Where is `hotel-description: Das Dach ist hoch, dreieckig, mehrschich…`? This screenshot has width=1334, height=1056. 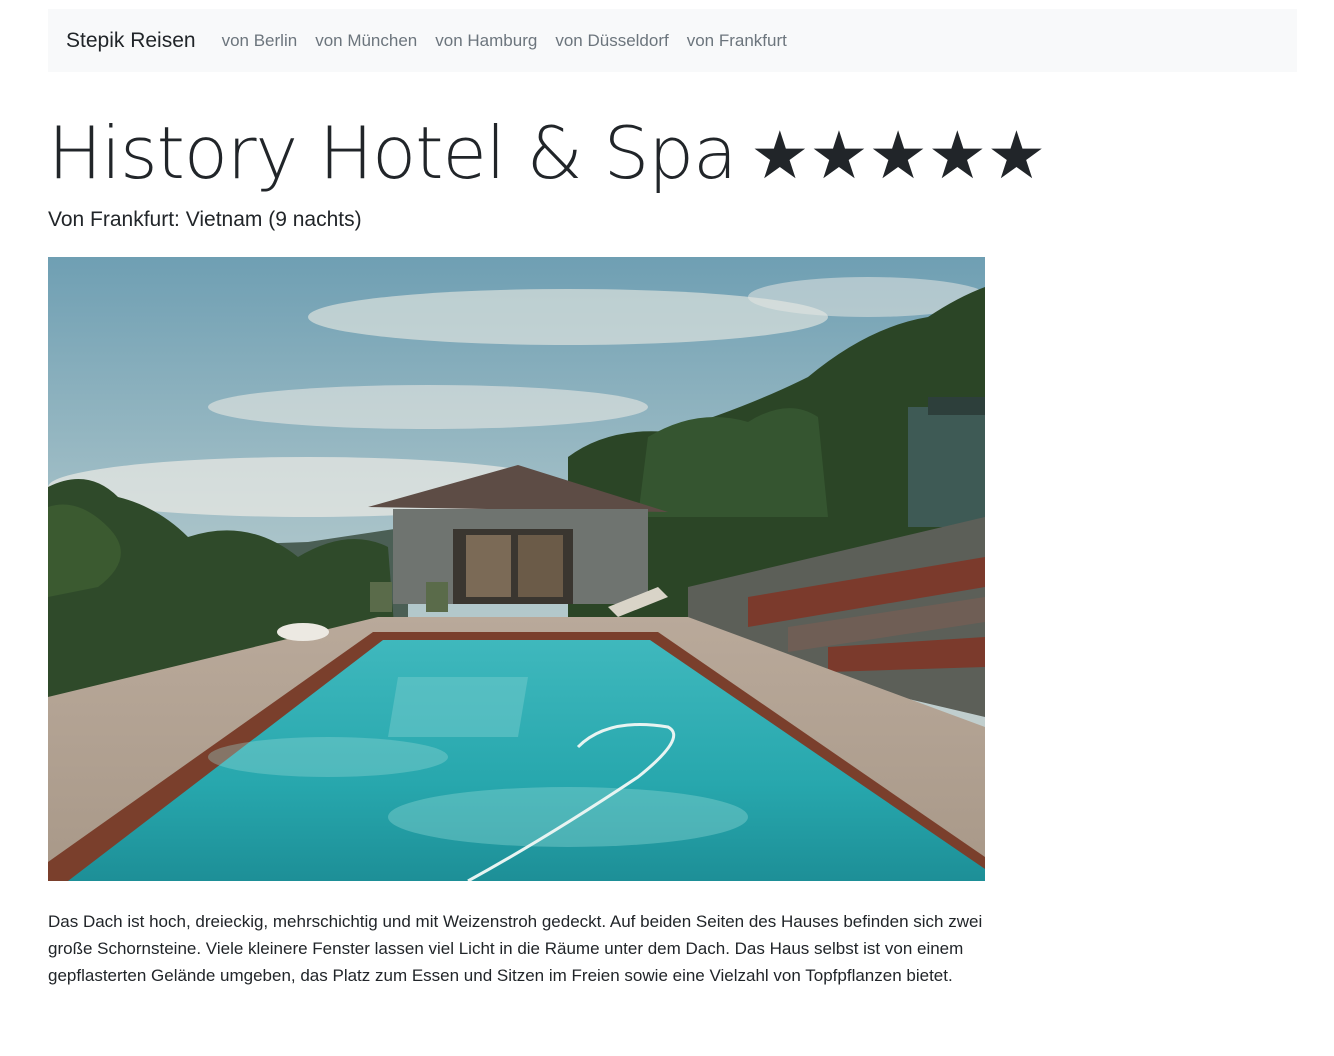
hotel-description: Das Dach ist hoch, dreieckig, mehrschich… is located at coordinates (515, 948).